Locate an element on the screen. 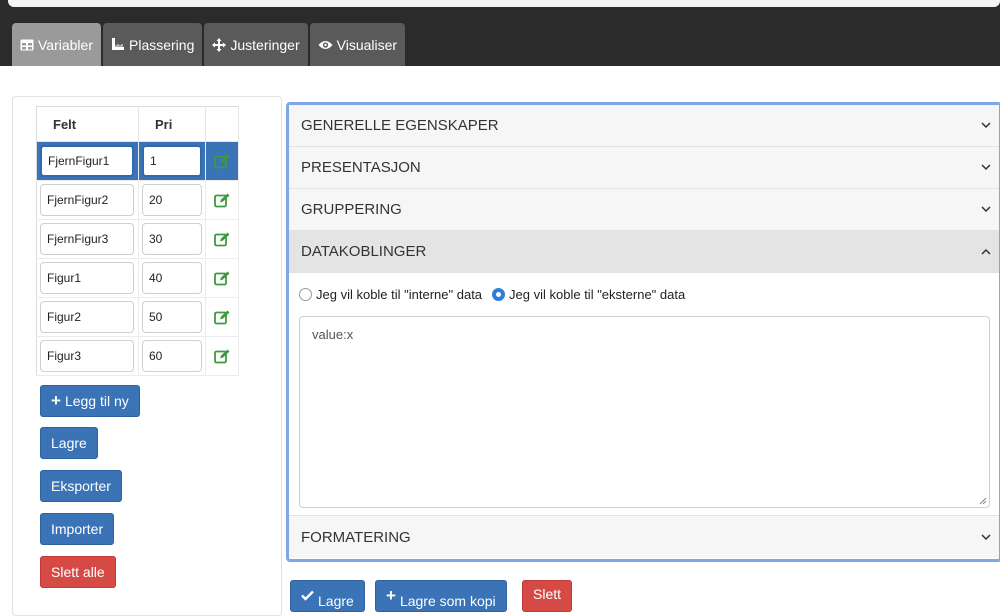 Image resolution: width=1000 pixels, height=616 pixels. eye-icon is located at coordinates (325, 45).